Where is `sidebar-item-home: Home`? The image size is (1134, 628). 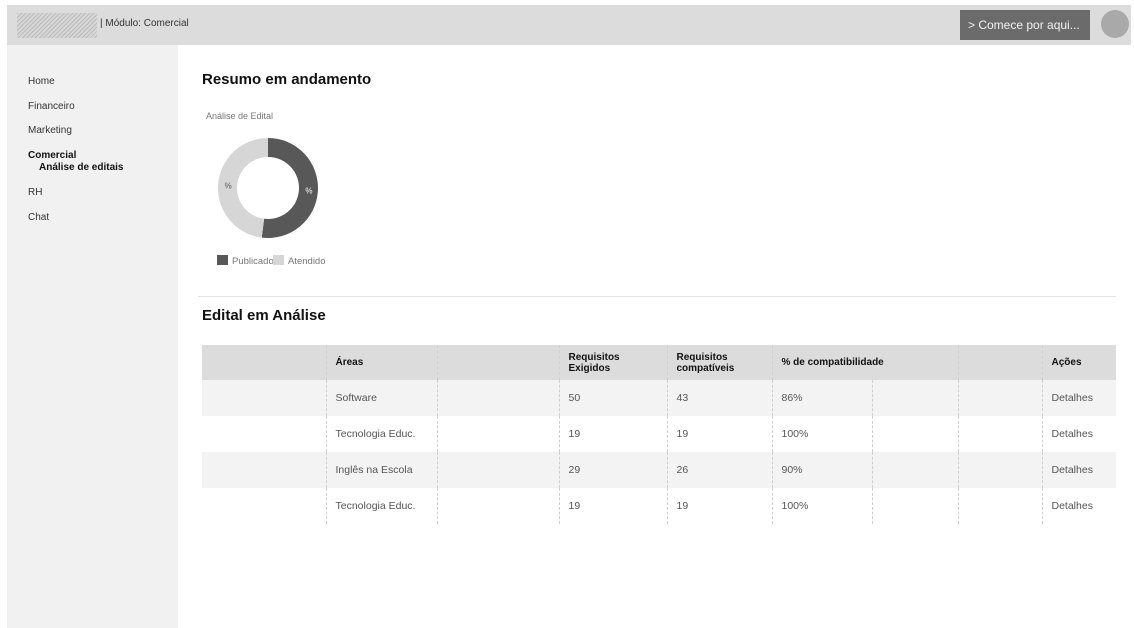 sidebar-item-home: Home is located at coordinates (75, 88).